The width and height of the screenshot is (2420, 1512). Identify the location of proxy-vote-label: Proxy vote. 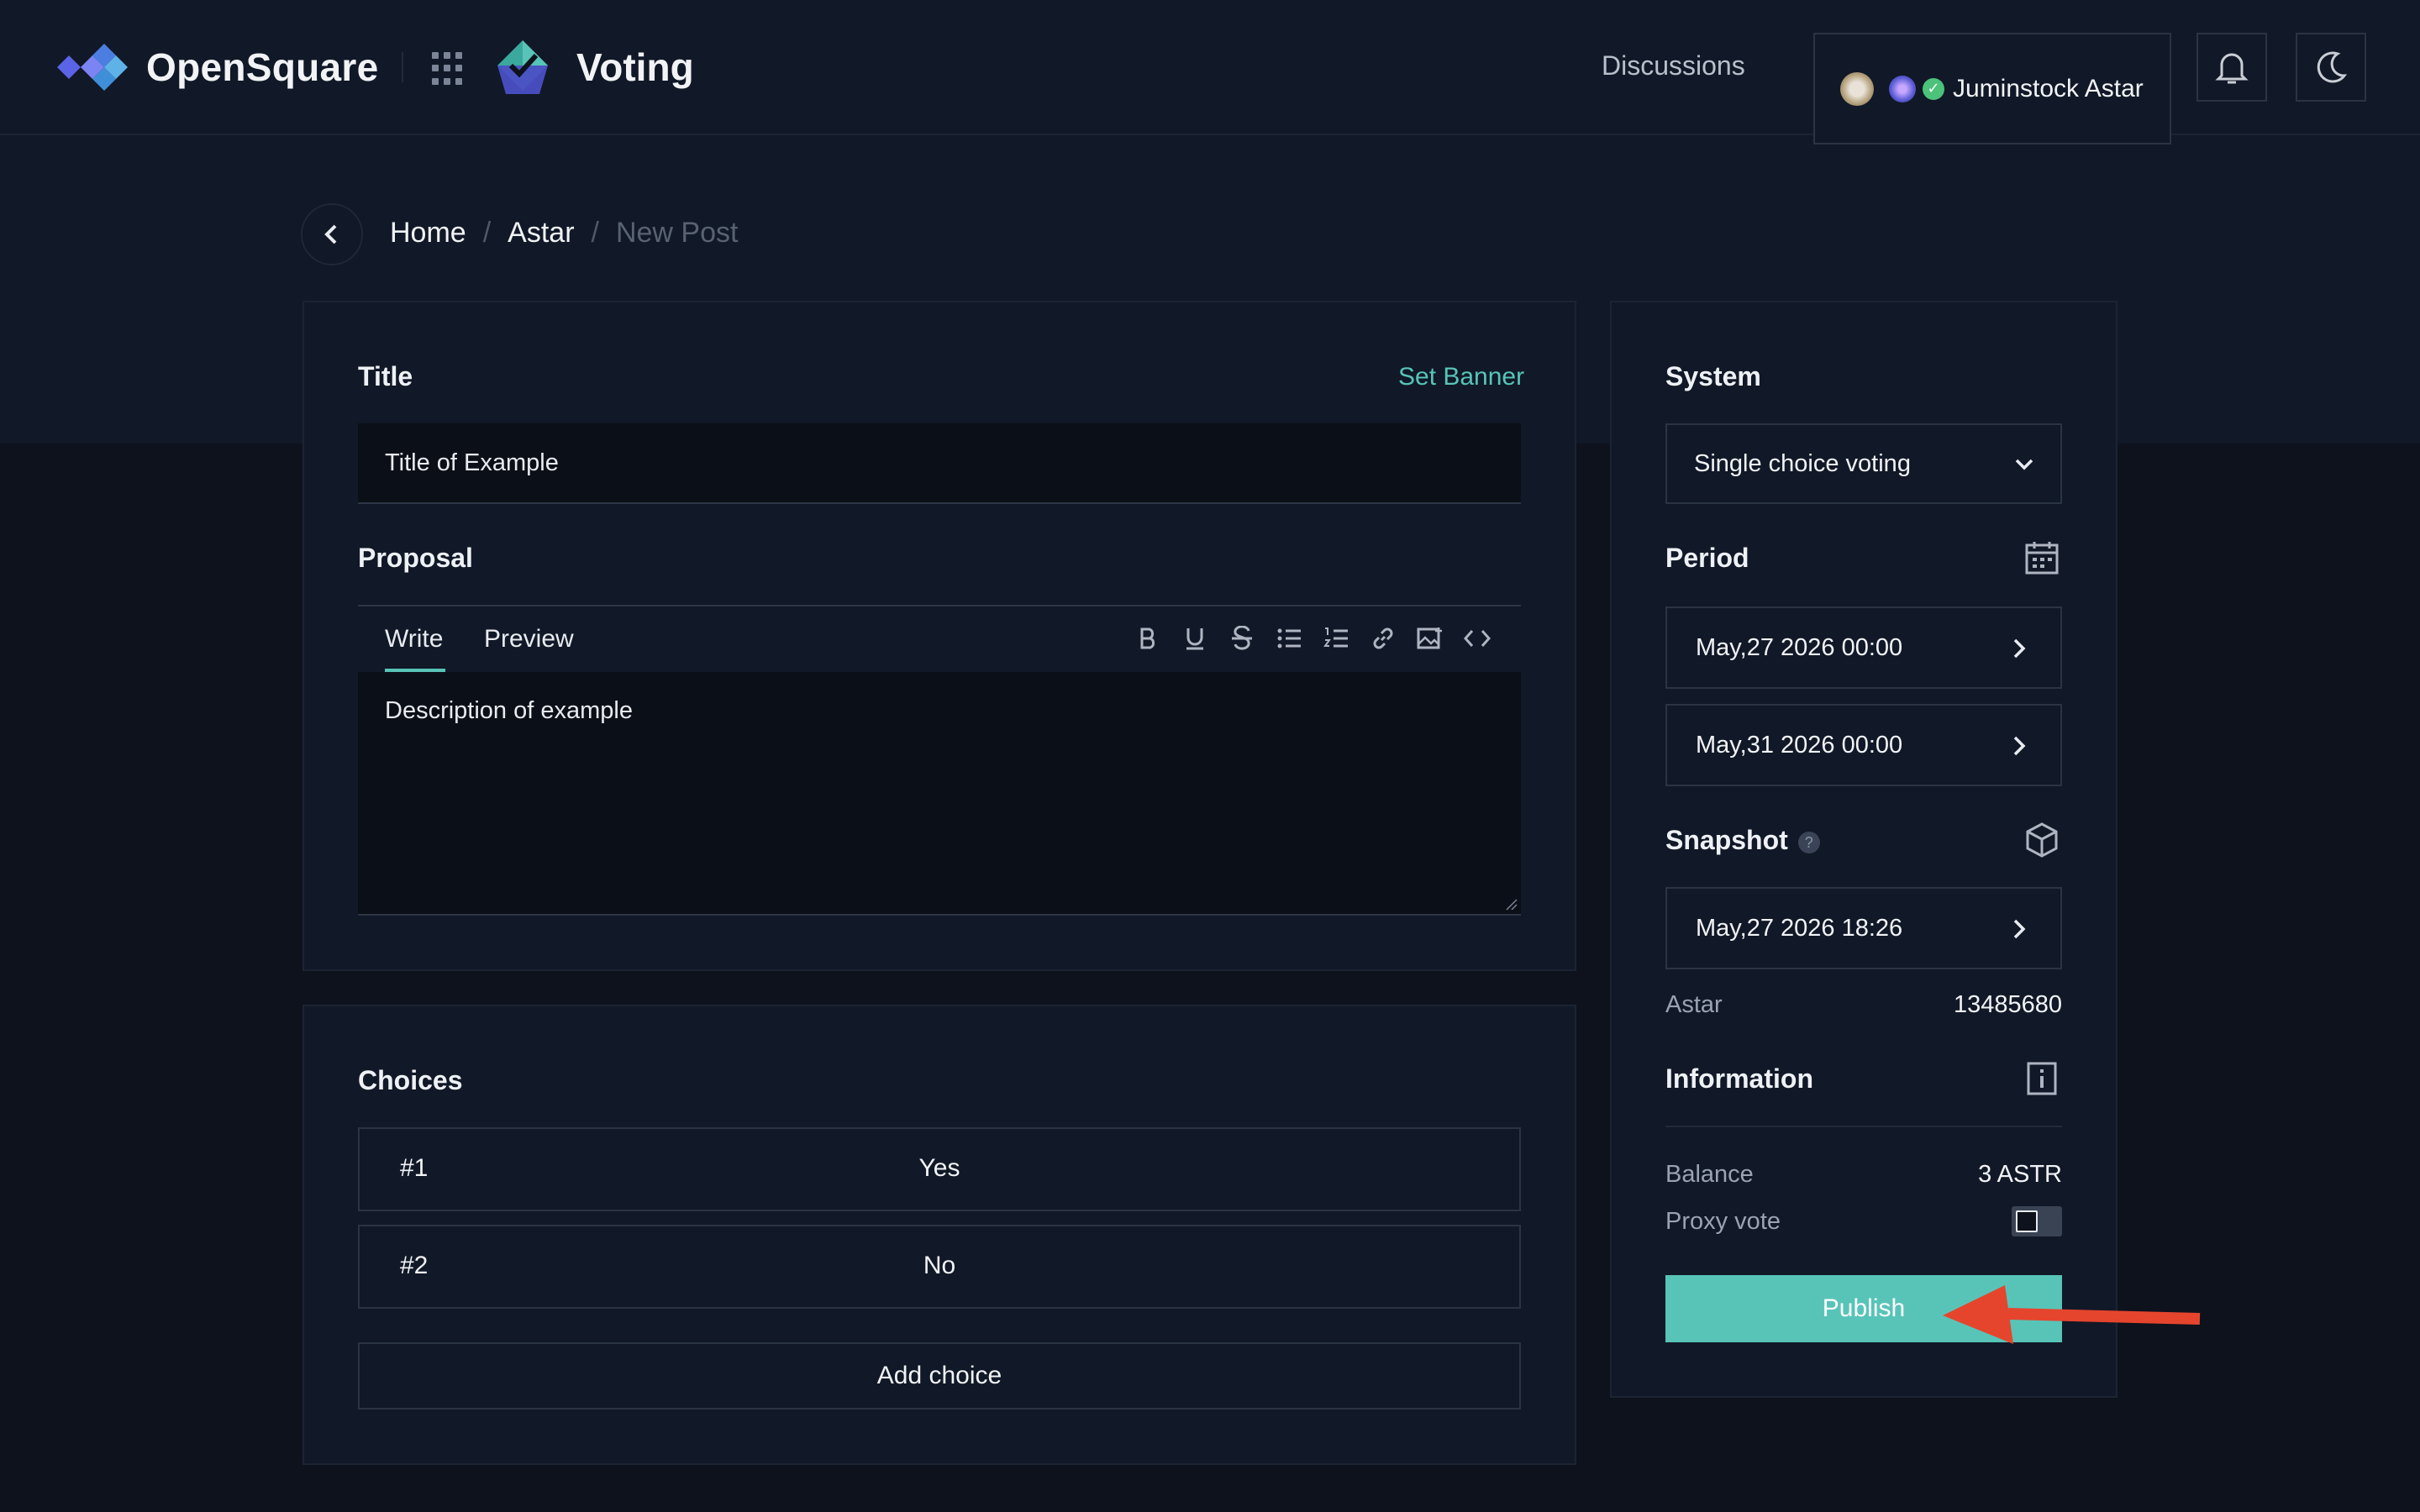
(1723, 1221).